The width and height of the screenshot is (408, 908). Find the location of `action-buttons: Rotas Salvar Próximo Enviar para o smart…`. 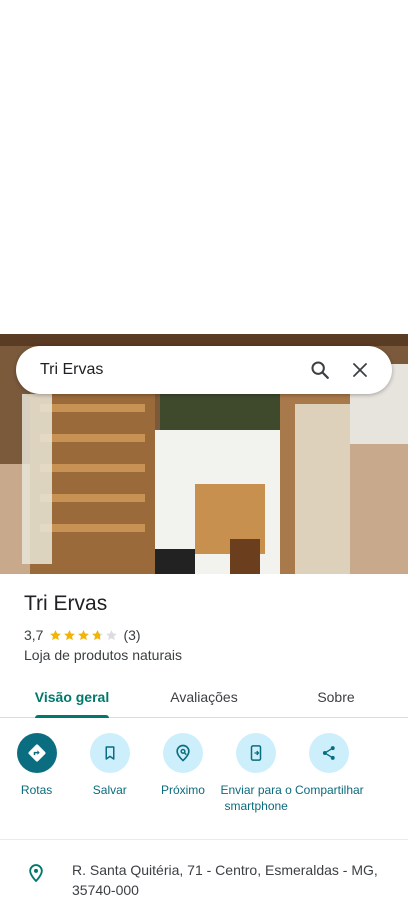

action-buttons: Rotas Salvar Próximo Enviar para o smart… is located at coordinates (204, 783).